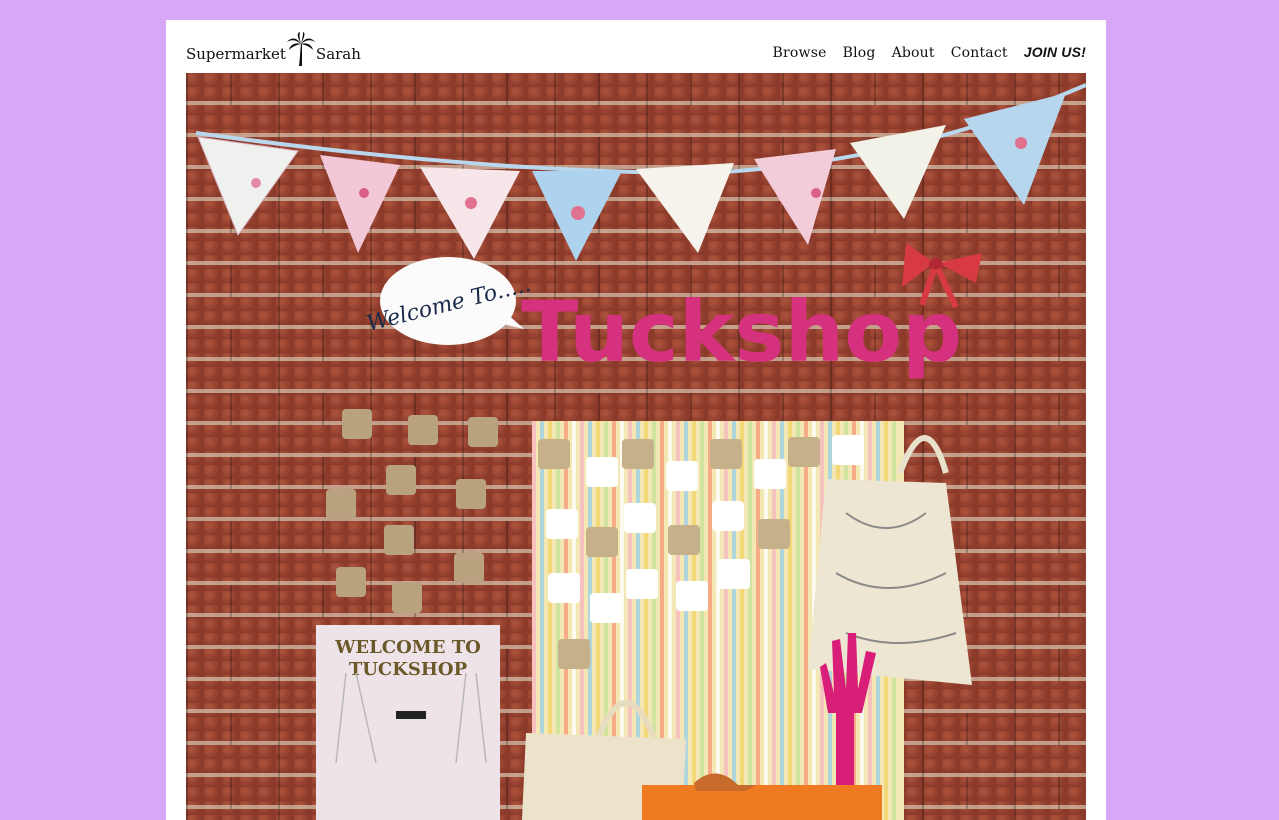 Image resolution: width=1279 pixels, height=820 pixels. I want to click on sign-line-1: WELCOME TO, so click(407, 647).